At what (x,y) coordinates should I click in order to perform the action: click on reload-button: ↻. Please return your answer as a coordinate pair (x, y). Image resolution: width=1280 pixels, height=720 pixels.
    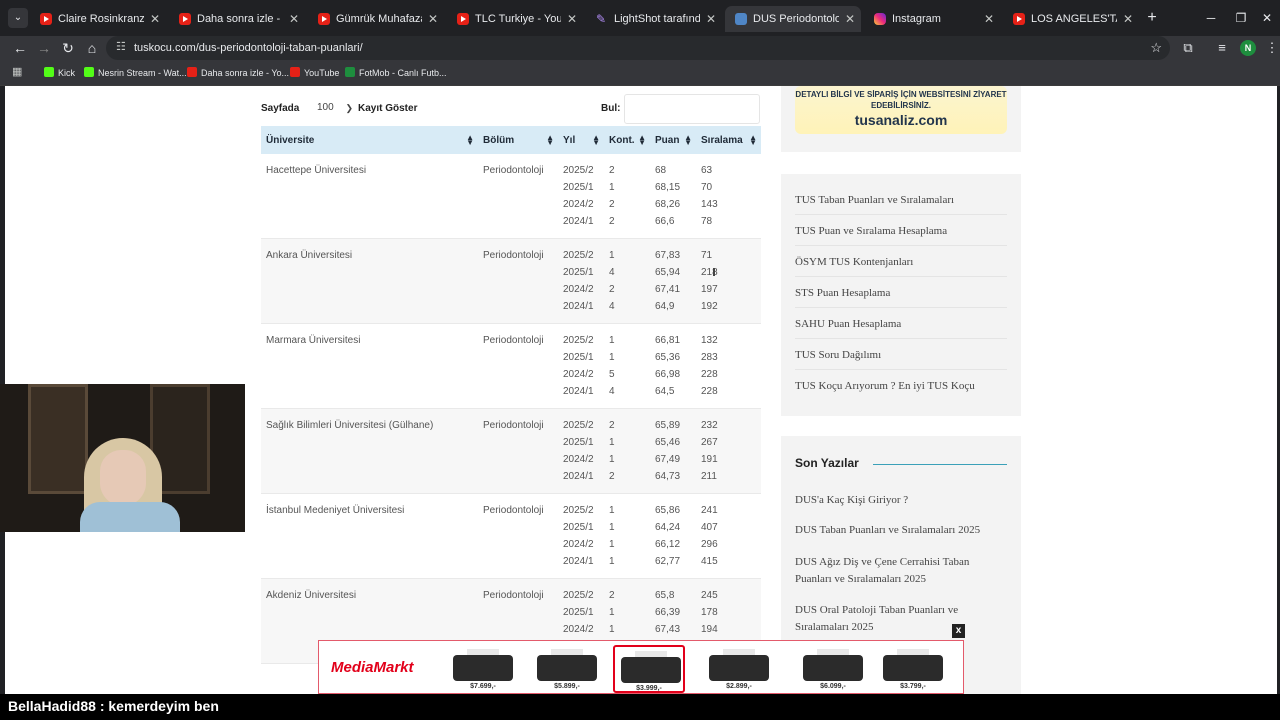
    Looking at the image, I should click on (68, 48).